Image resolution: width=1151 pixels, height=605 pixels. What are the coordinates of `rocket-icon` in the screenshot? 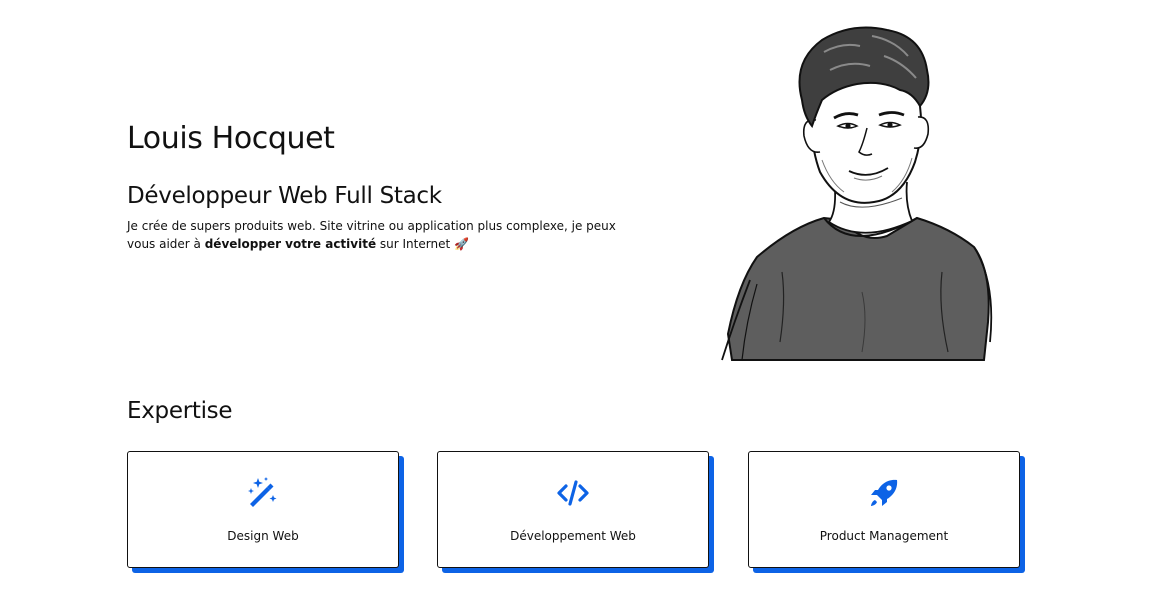 It's located at (884, 492).